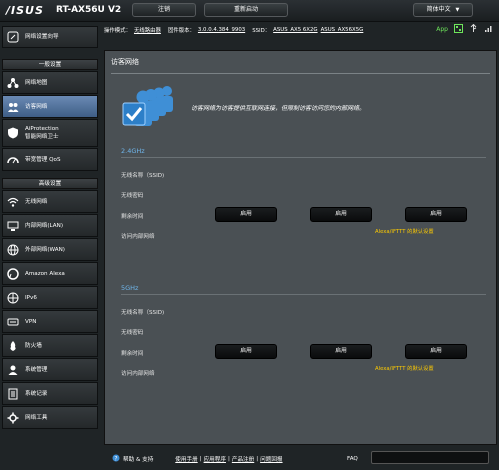 This screenshot has width=499, height=470. What do you see at coordinates (181, 31) in the screenshot?
I see `firmware-label: 固件版本：` at bounding box center [181, 31].